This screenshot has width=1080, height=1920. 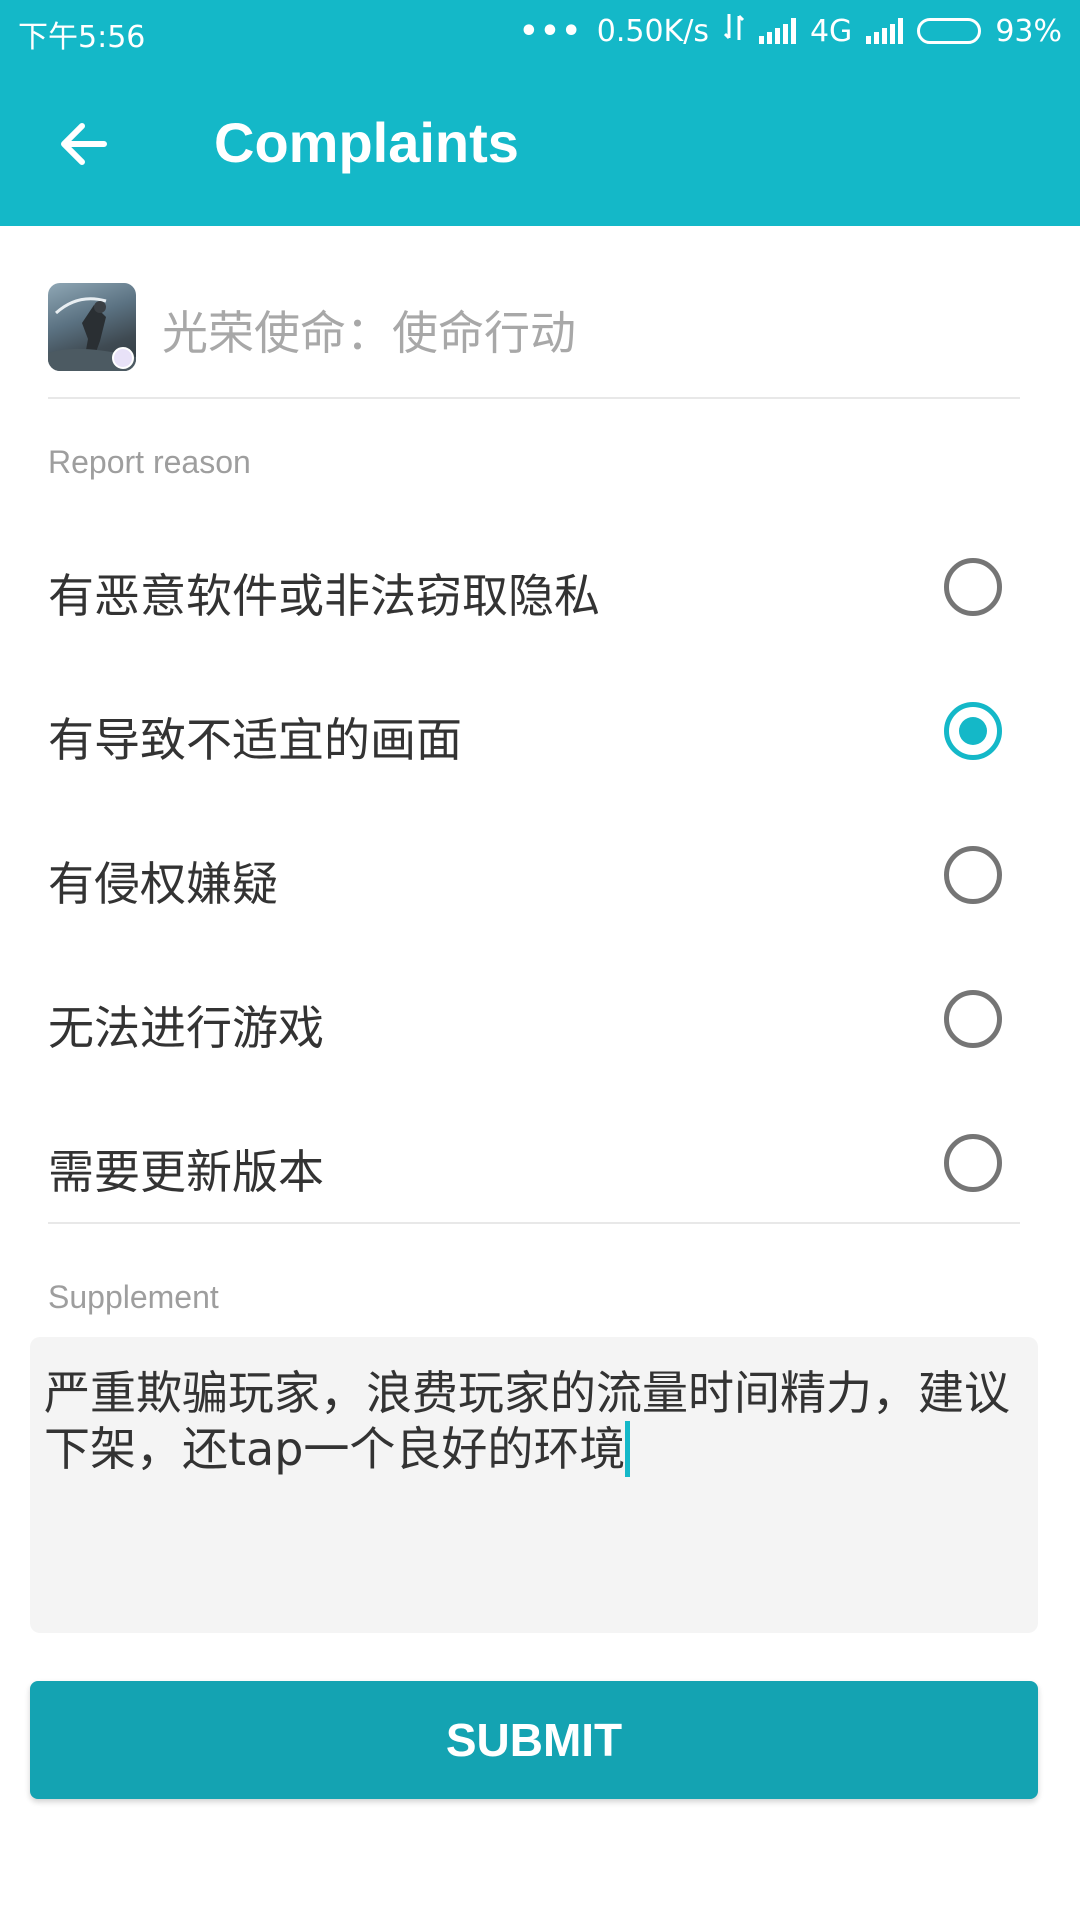 I want to click on reason-option-5: 需要更新版本, so click(x=534, y=1166).